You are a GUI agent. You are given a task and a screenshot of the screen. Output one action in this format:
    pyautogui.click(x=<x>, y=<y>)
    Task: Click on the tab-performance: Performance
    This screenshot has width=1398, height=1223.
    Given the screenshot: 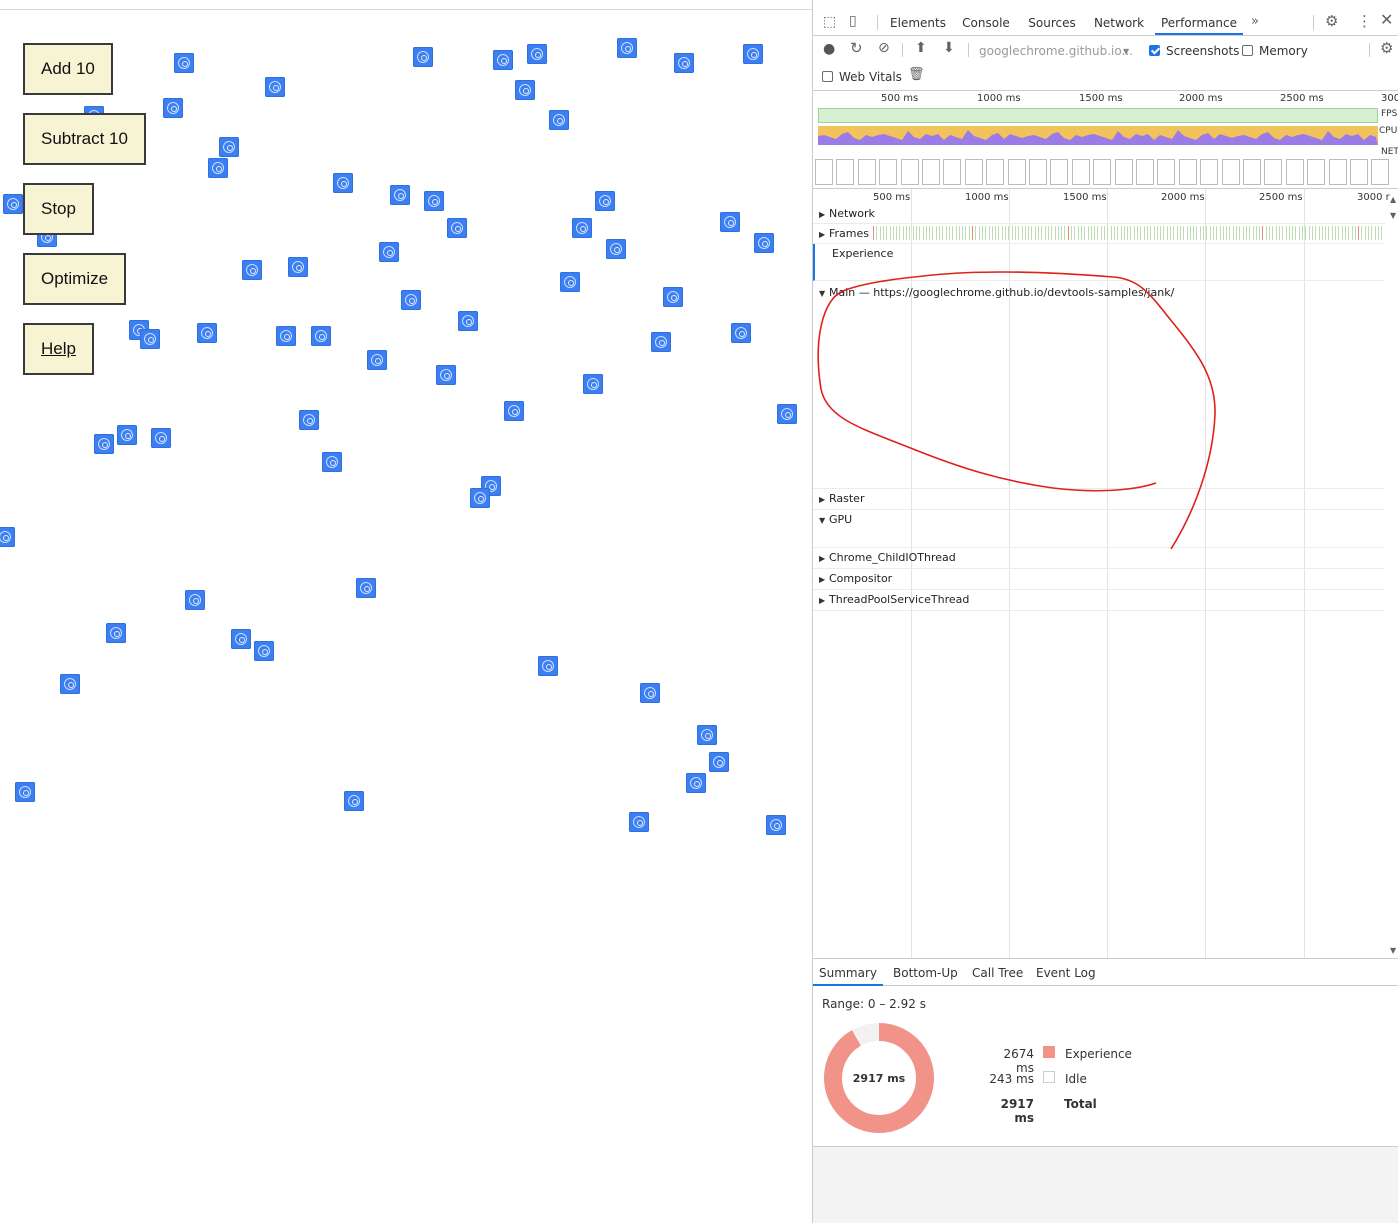 What is the action you would take?
    pyautogui.click(x=1199, y=22)
    